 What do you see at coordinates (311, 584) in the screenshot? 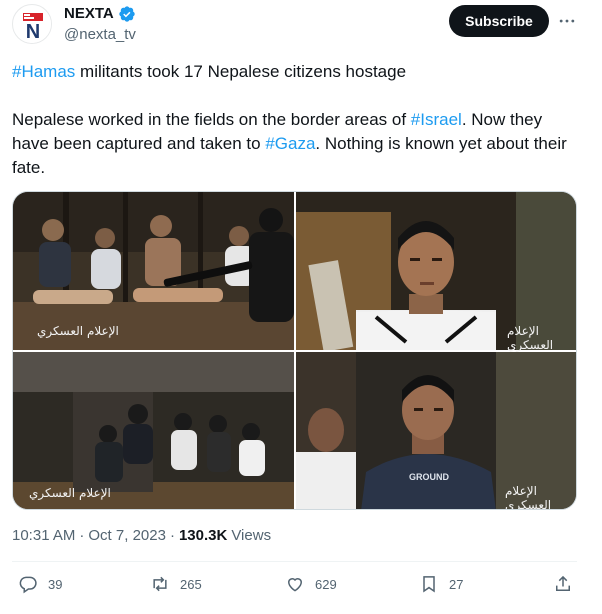
I see `like-button: 629` at bounding box center [311, 584].